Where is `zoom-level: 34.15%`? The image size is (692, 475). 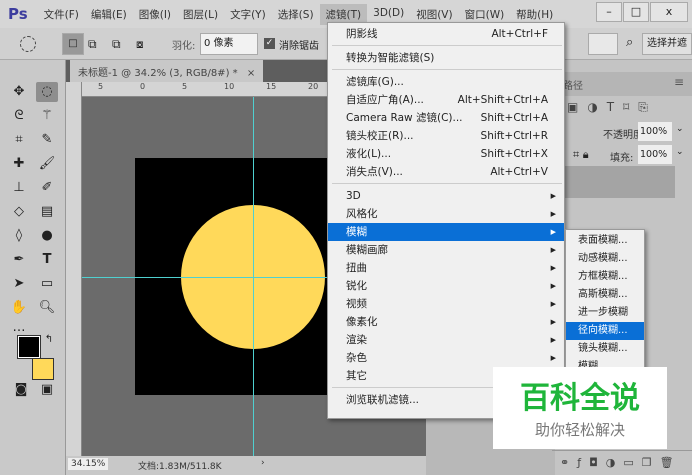
zoom-level: 34.15% is located at coordinates (88, 464).